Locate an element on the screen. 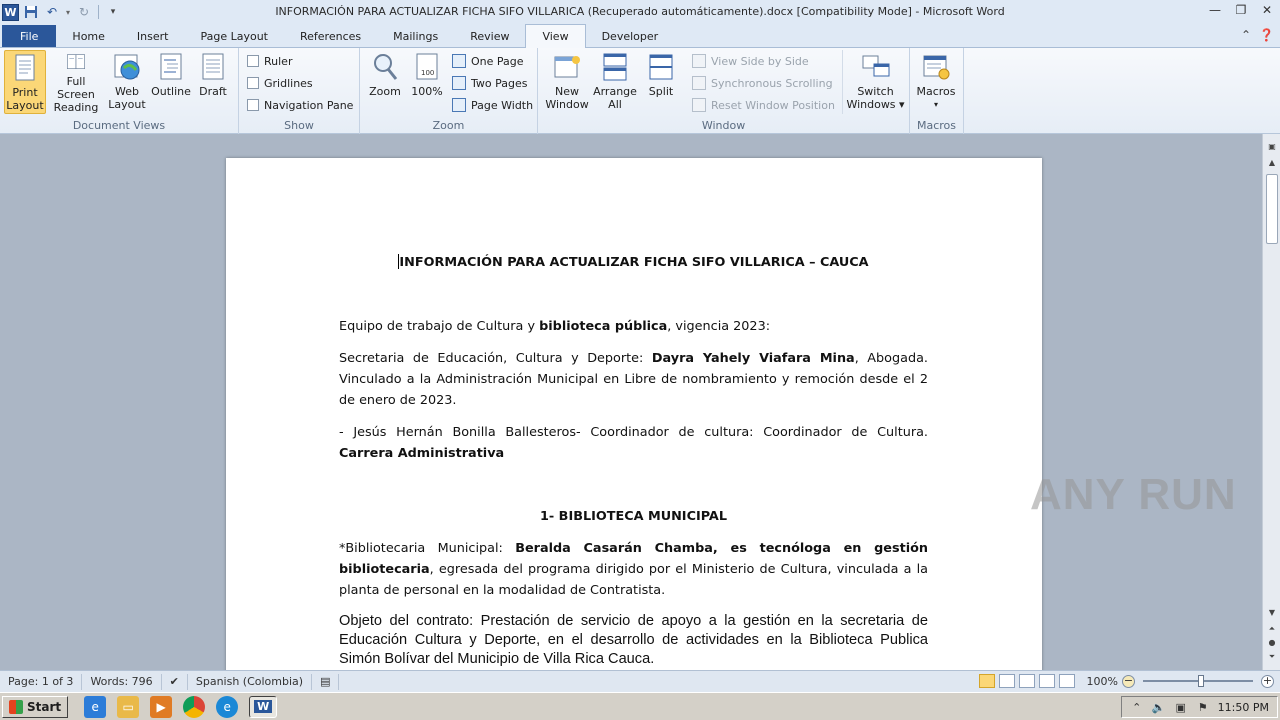 The width and height of the screenshot is (1280, 720). scroll-thumb is located at coordinates (1272, 209).